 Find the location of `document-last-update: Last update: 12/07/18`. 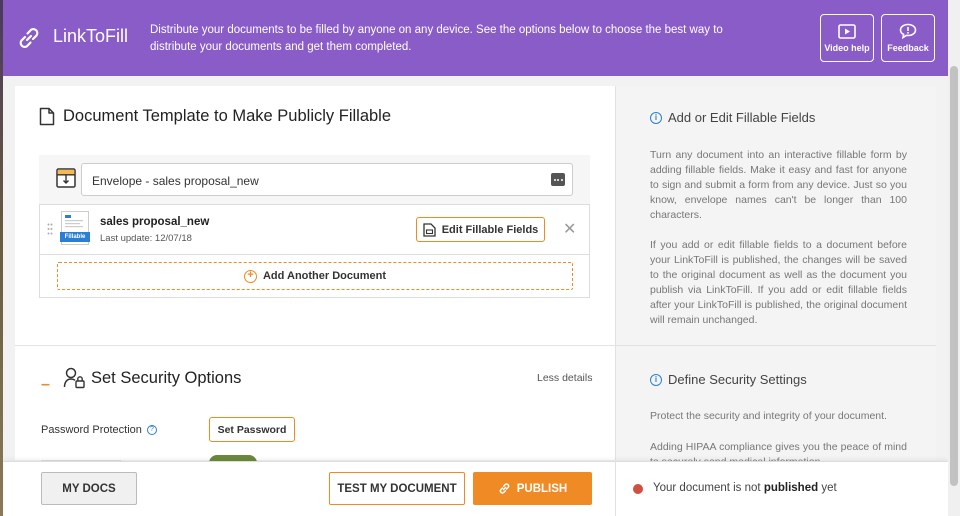

document-last-update: Last update: 12/07/18 is located at coordinates (146, 238).